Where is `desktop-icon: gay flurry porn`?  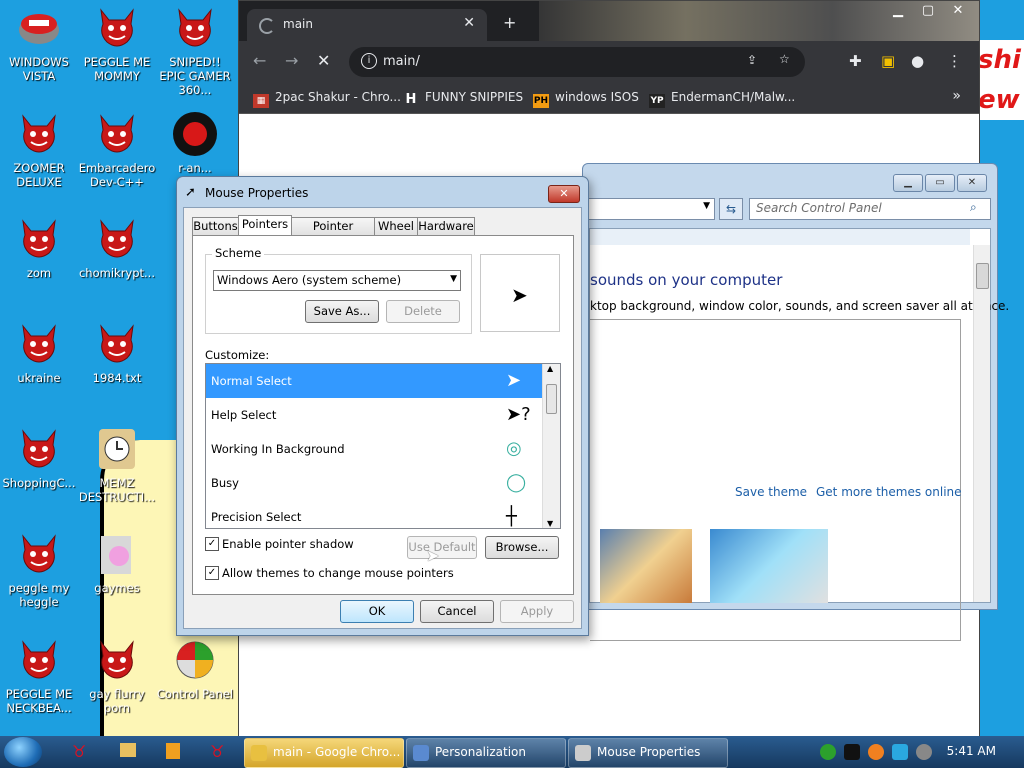 desktop-icon: gay flurry porn is located at coordinates (117, 675).